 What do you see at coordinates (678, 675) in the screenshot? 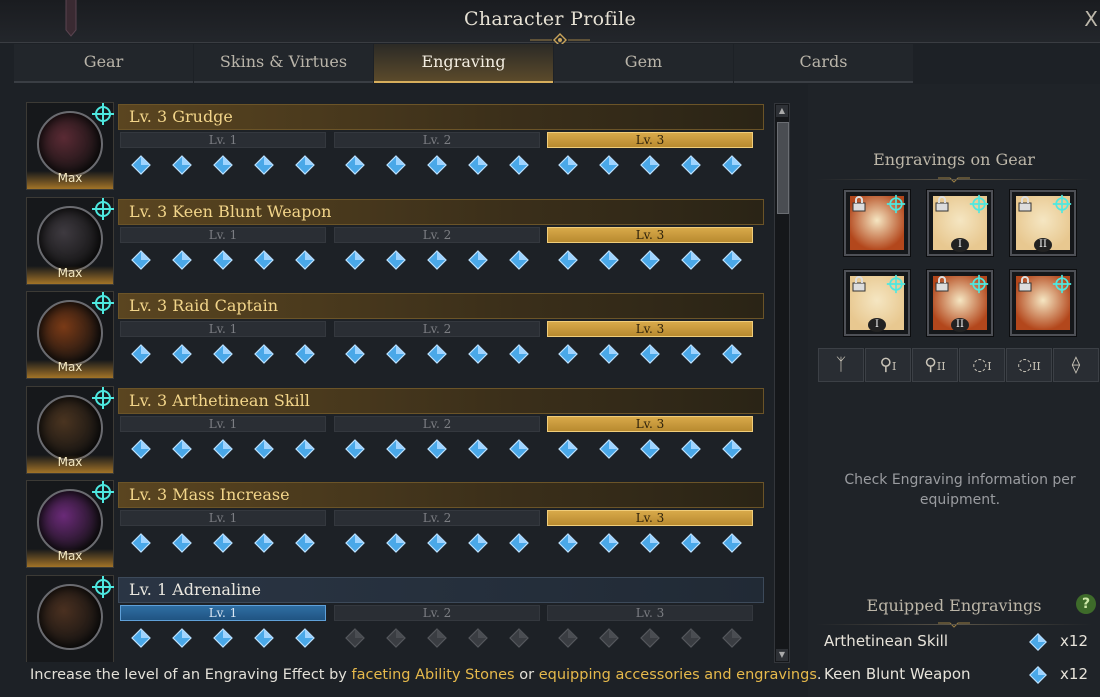
I see `equipping-link: equipping accessories and engravings` at bounding box center [678, 675].